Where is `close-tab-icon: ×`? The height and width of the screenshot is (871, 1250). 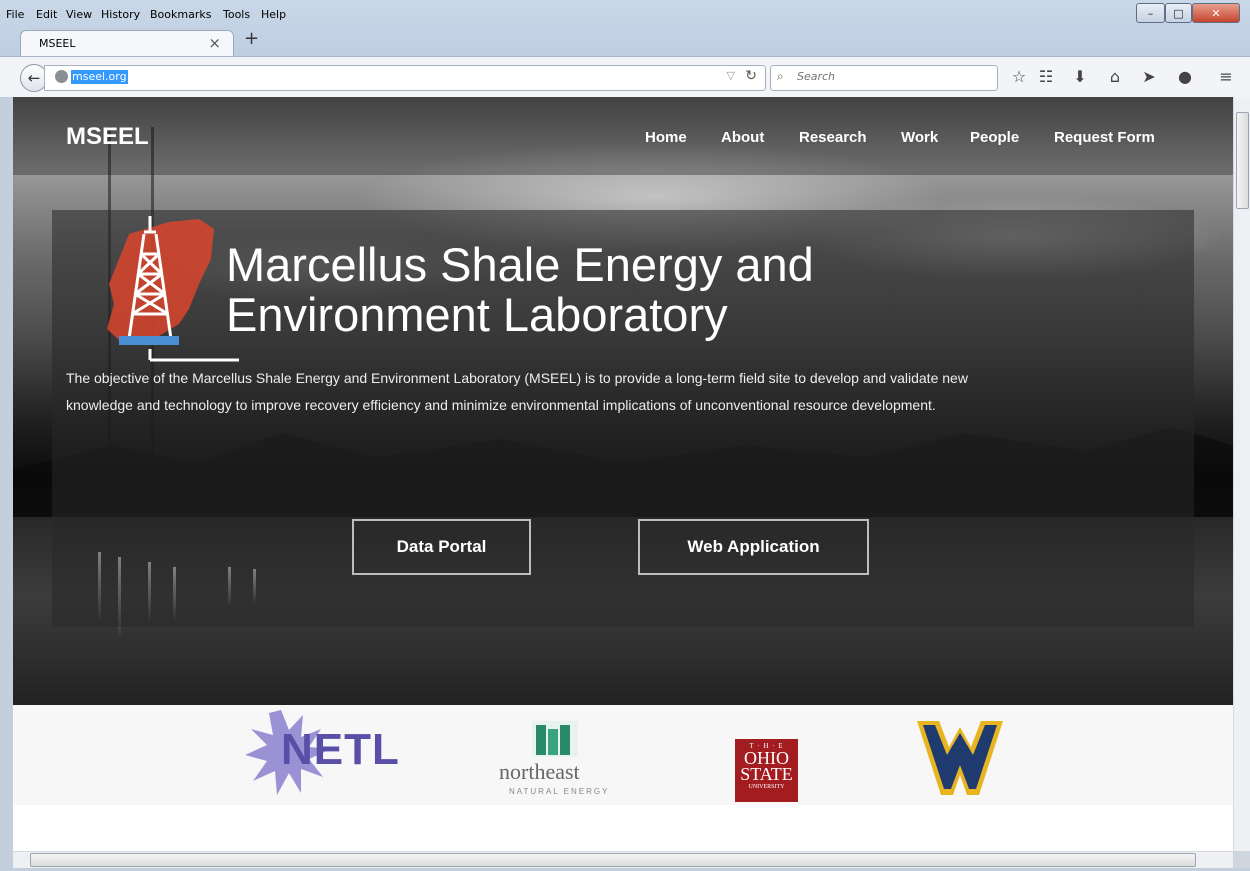 close-tab-icon: × is located at coordinates (214, 43).